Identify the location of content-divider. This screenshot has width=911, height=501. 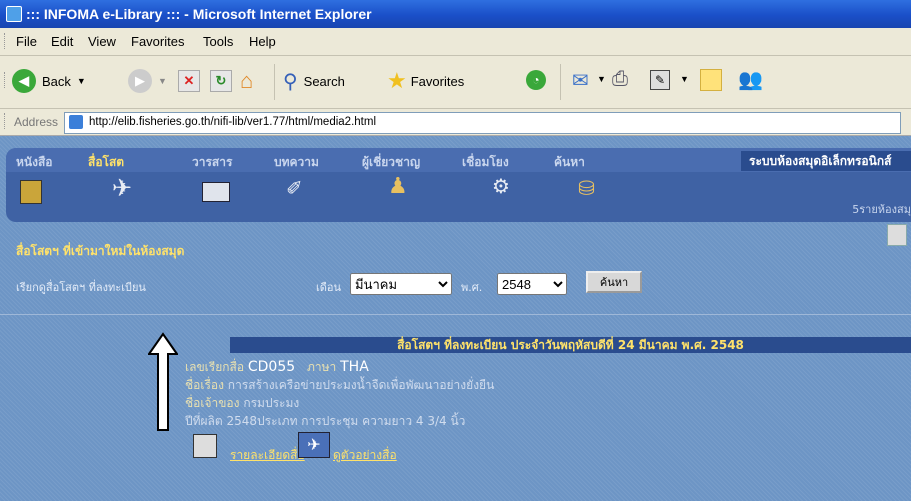
(455, 314).